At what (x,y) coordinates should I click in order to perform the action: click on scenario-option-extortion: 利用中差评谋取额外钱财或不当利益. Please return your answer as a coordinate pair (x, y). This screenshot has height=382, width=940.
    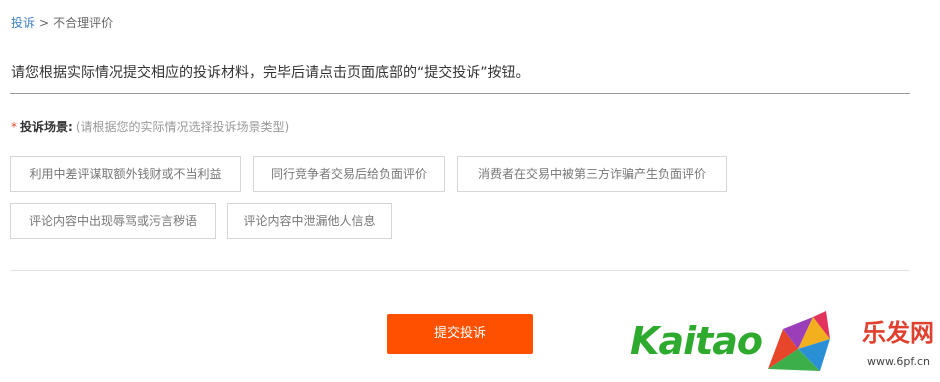
    Looking at the image, I should click on (125, 174).